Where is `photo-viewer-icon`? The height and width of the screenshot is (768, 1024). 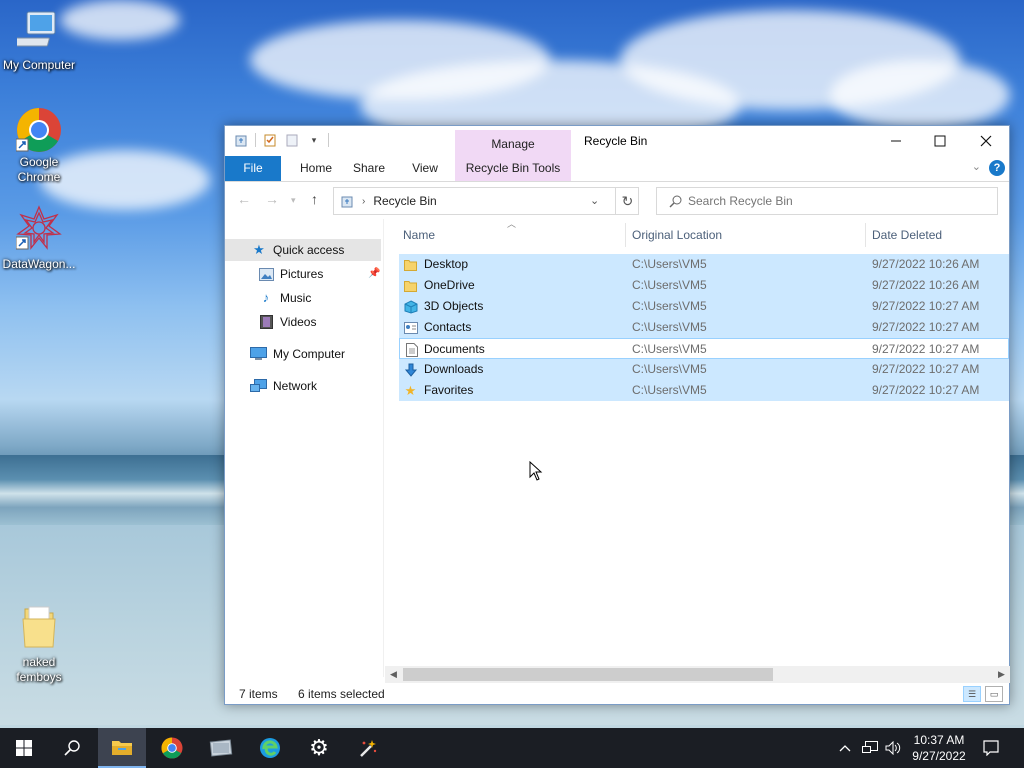
photo-viewer-icon is located at coordinates (221, 748).